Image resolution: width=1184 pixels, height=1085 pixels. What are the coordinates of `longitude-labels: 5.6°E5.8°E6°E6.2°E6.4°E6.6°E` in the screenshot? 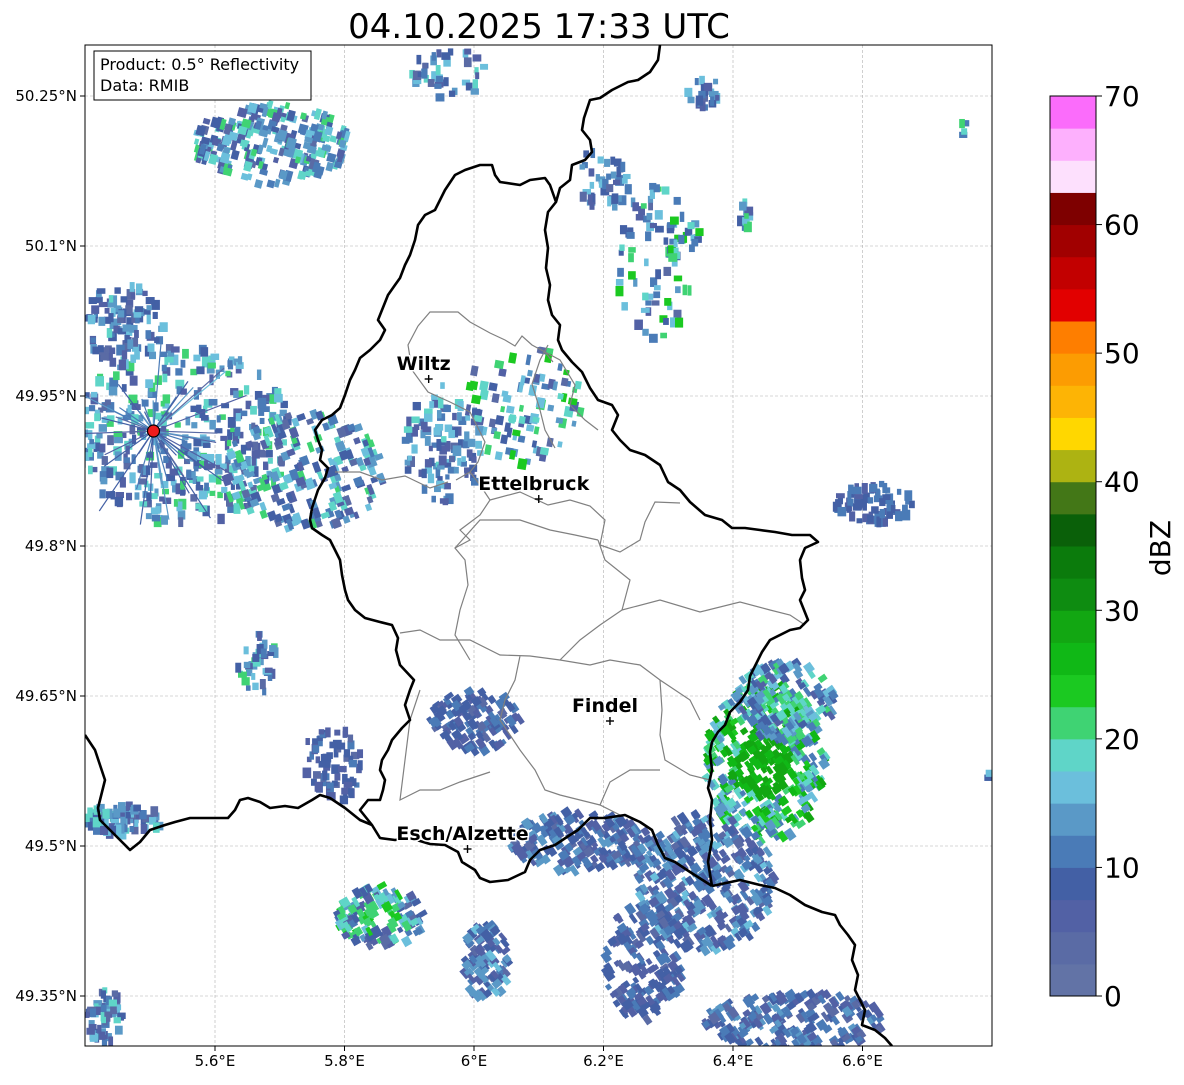 It's located at (539, 1058).